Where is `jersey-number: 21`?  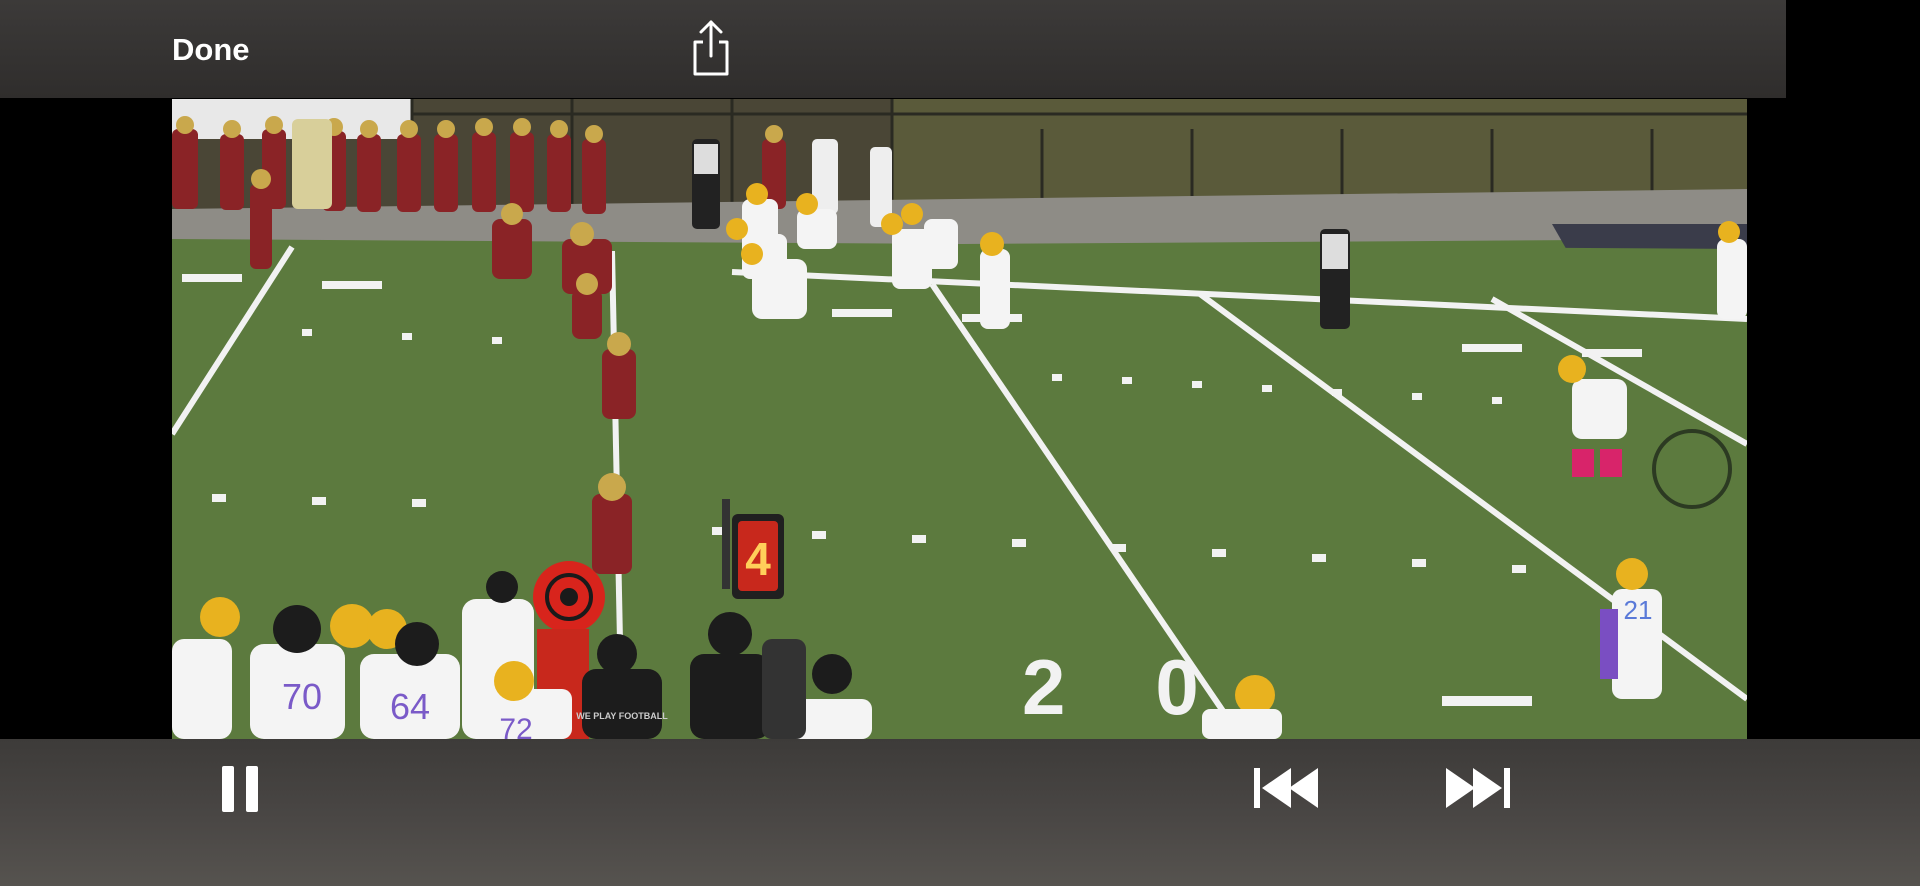 jersey-number: 21 is located at coordinates (1638, 610).